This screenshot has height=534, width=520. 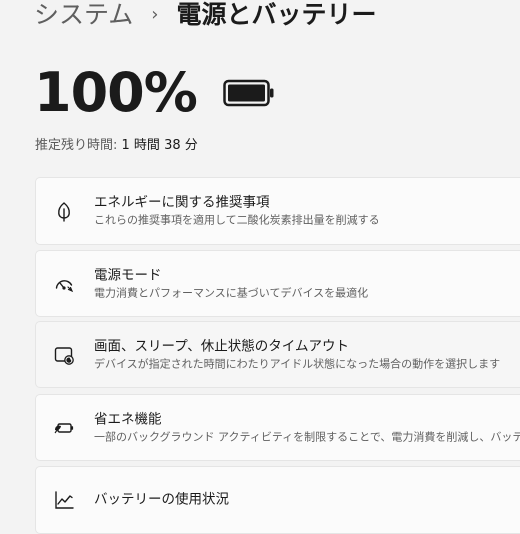 I want to click on card-title: エネルギーに関する推奨事項, so click(x=182, y=202).